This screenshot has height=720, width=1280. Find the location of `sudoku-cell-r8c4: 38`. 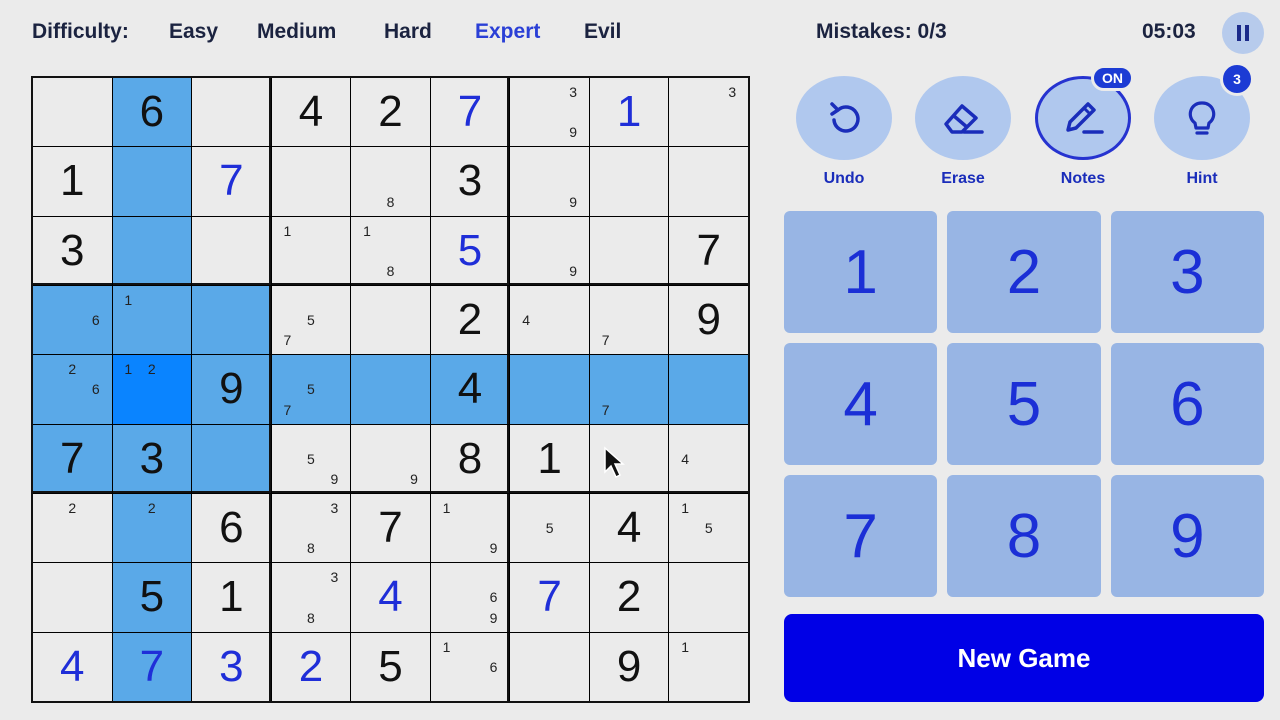

sudoku-cell-r8c4: 38 is located at coordinates (311, 597).